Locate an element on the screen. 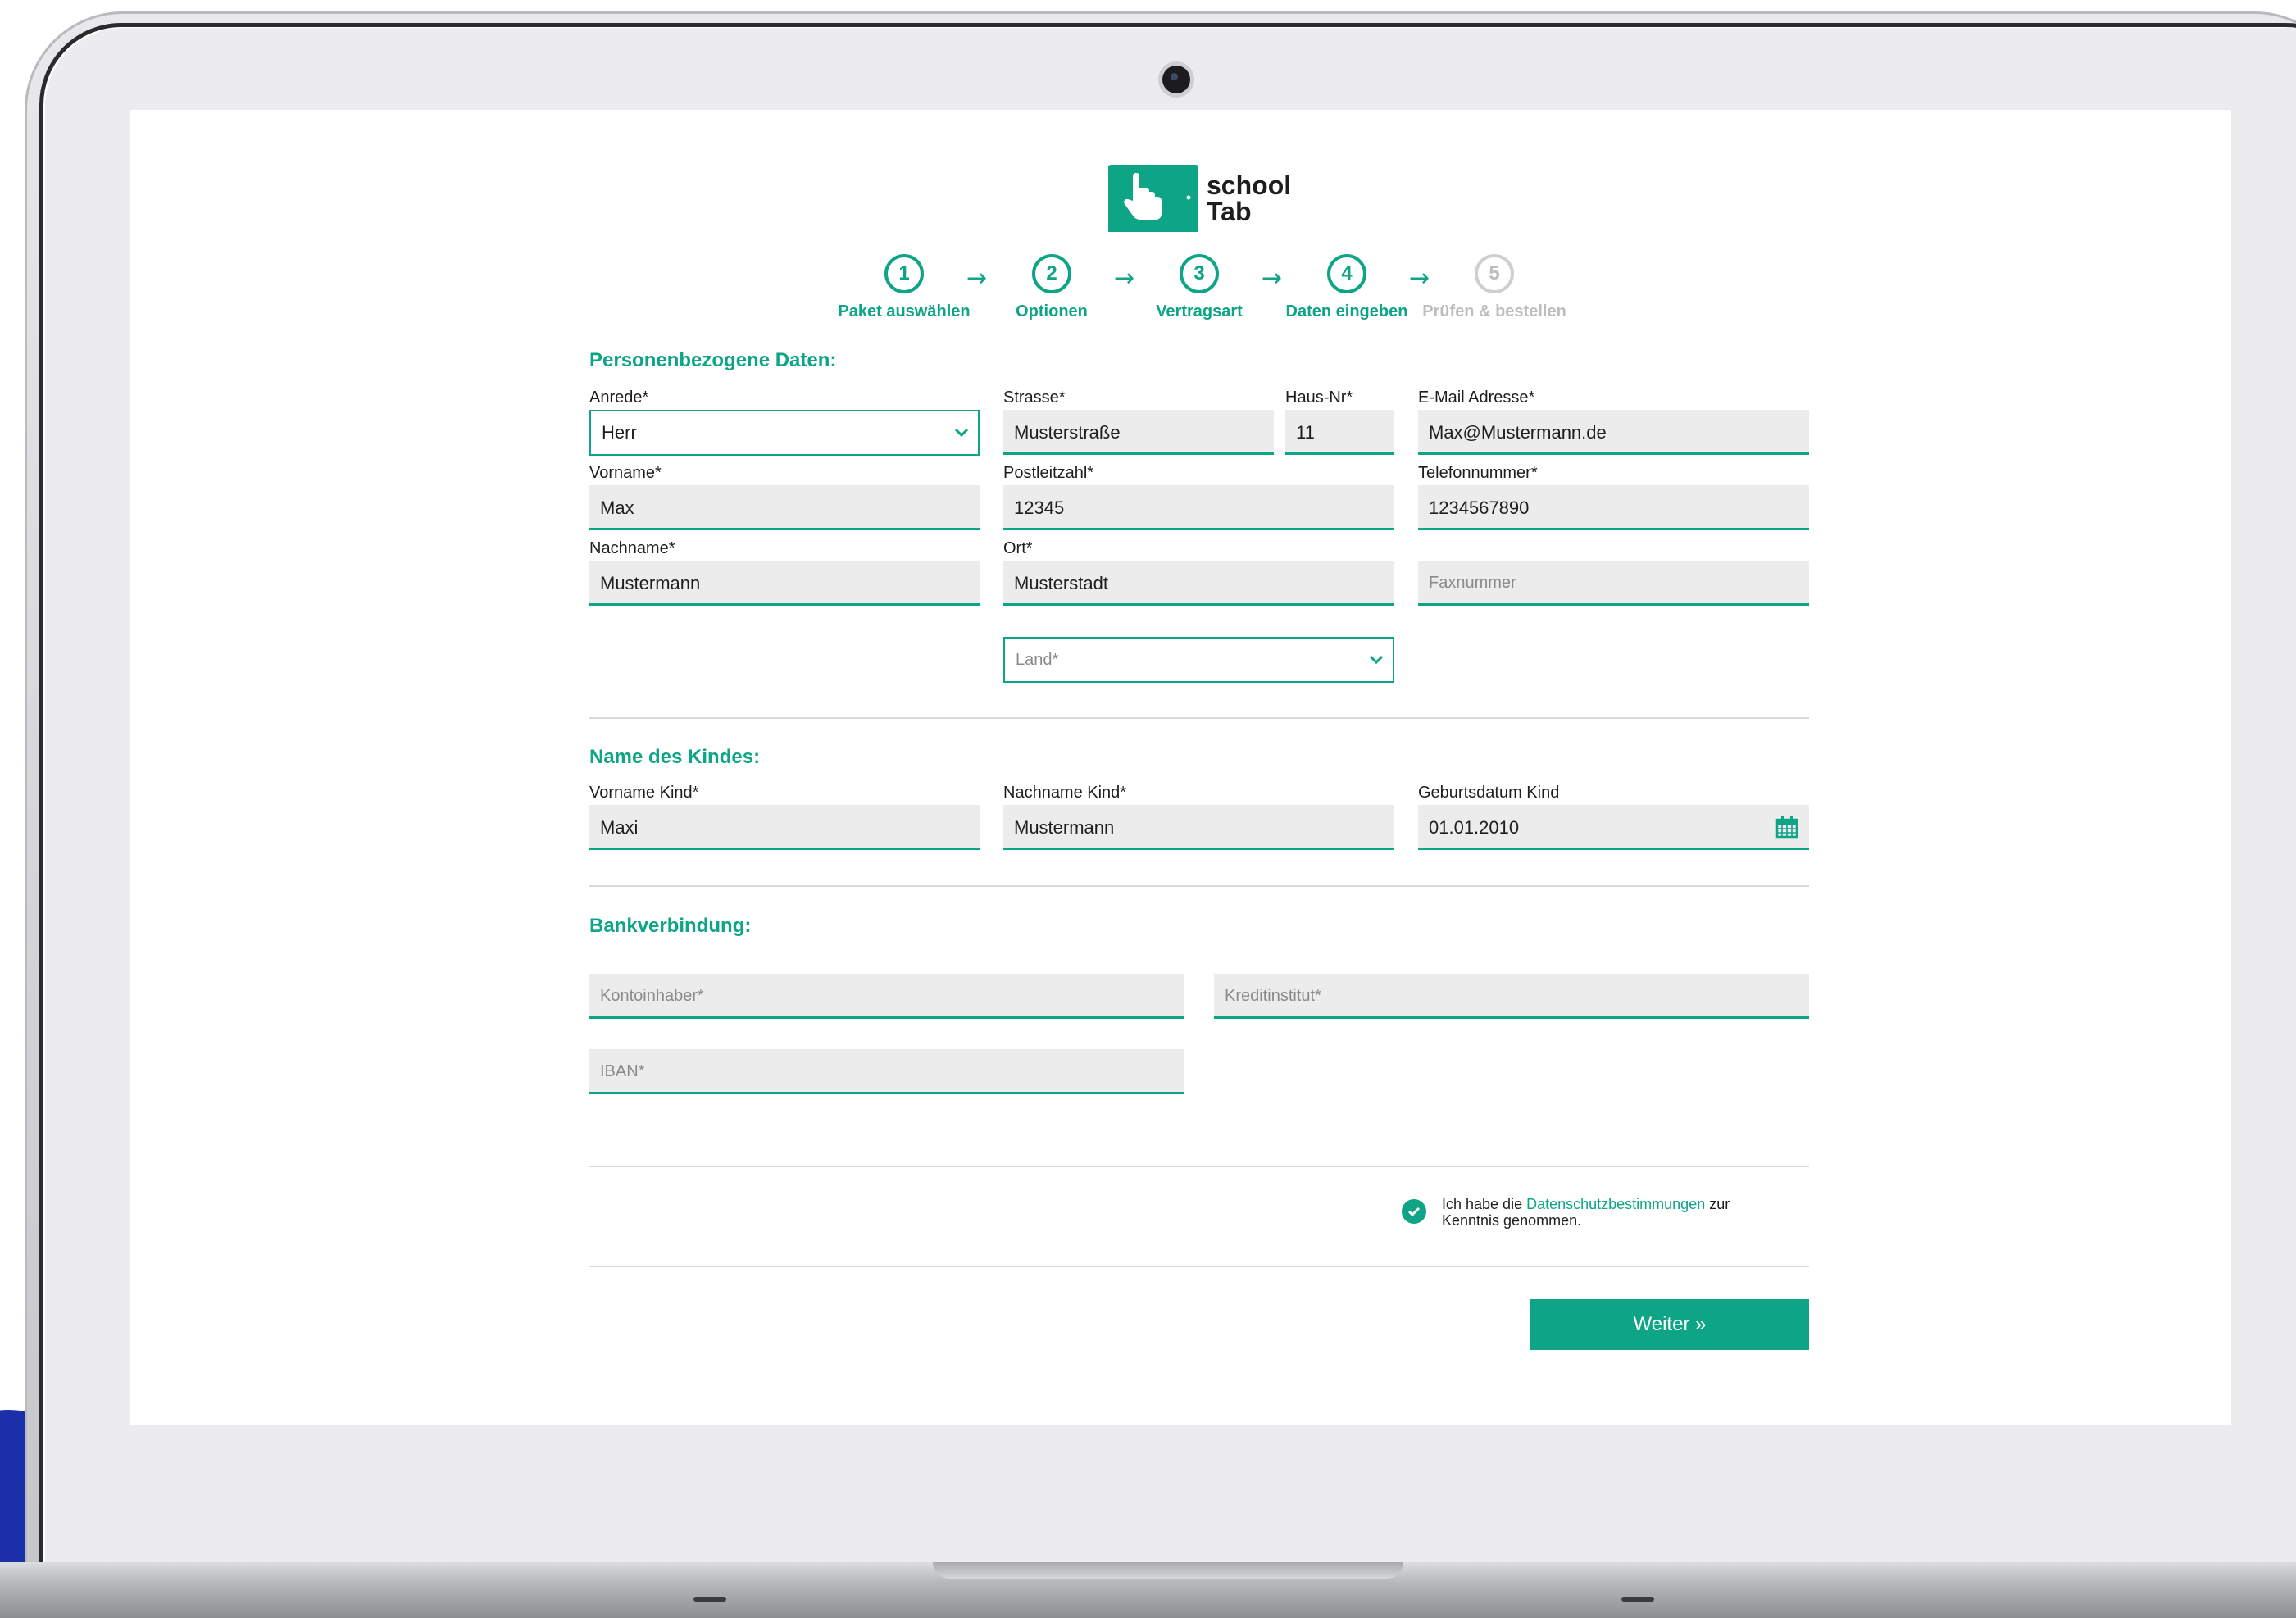 Image resolution: width=2296 pixels, height=1618 pixels. step-number: 4 is located at coordinates (1346, 273).